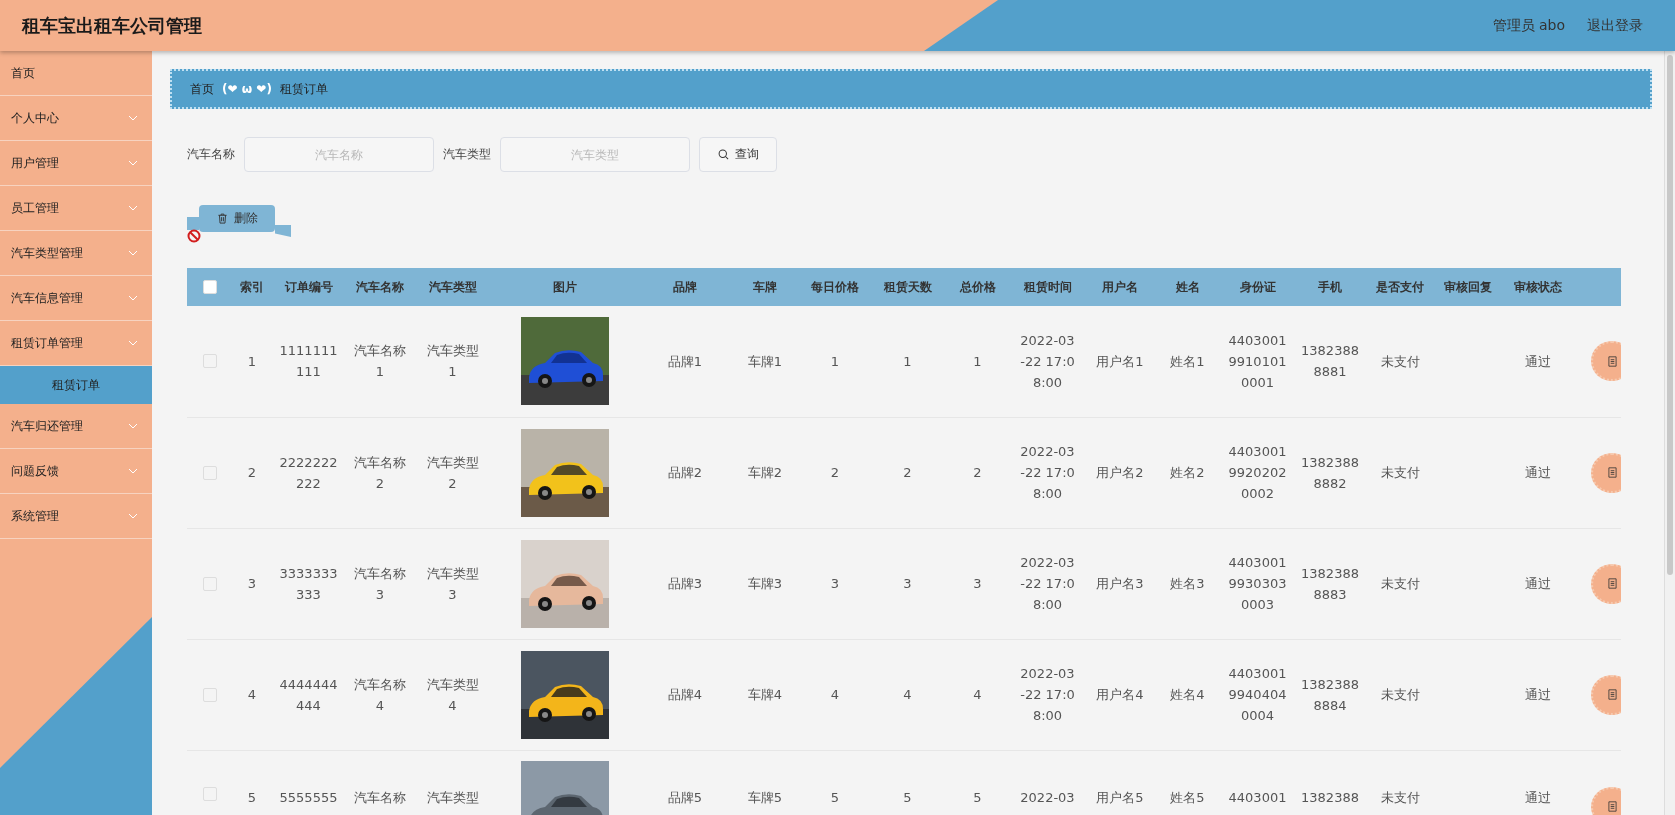 The height and width of the screenshot is (815, 1675). What do you see at coordinates (76, 426) in the screenshot?
I see `sidebar-item: 汽车归还管理` at bounding box center [76, 426].